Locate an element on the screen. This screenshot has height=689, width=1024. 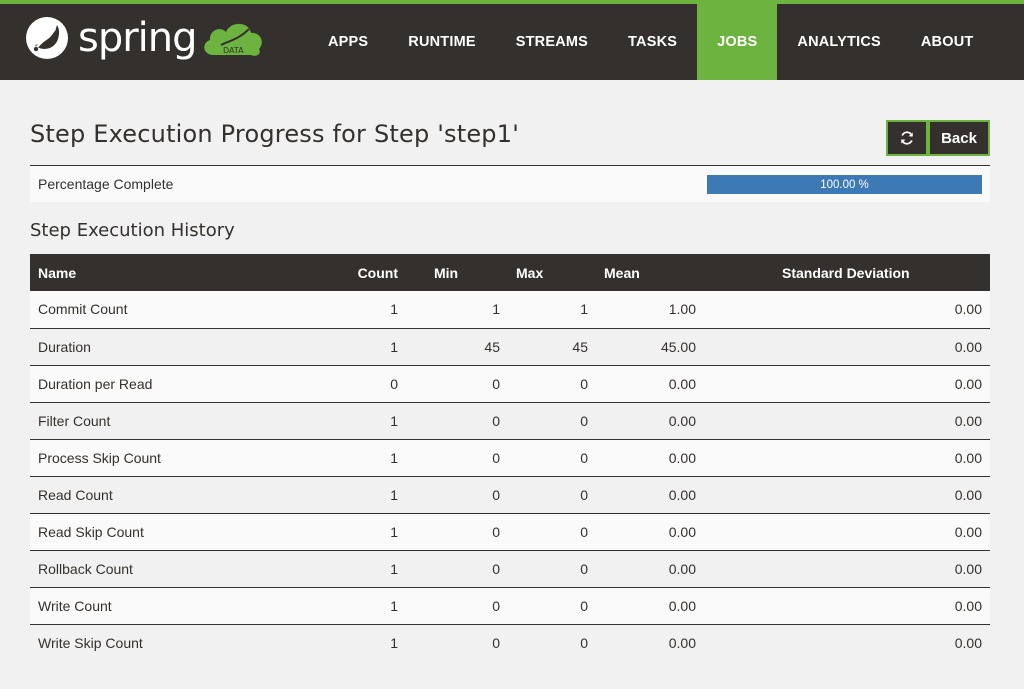
progress-fill: 100.00 % is located at coordinates (844, 184).